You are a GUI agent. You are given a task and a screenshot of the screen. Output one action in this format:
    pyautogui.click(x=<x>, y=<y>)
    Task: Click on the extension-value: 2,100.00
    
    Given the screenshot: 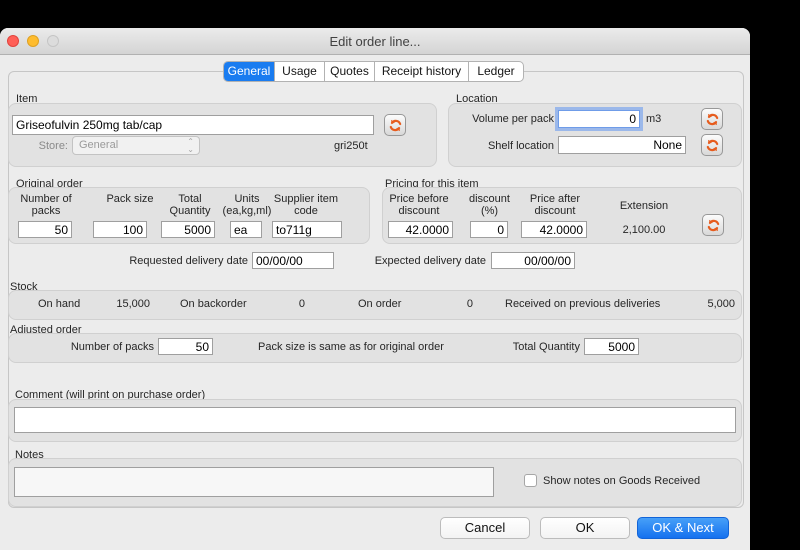 What is the action you would take?
    pyautogui.click(x=644, y=230)
    